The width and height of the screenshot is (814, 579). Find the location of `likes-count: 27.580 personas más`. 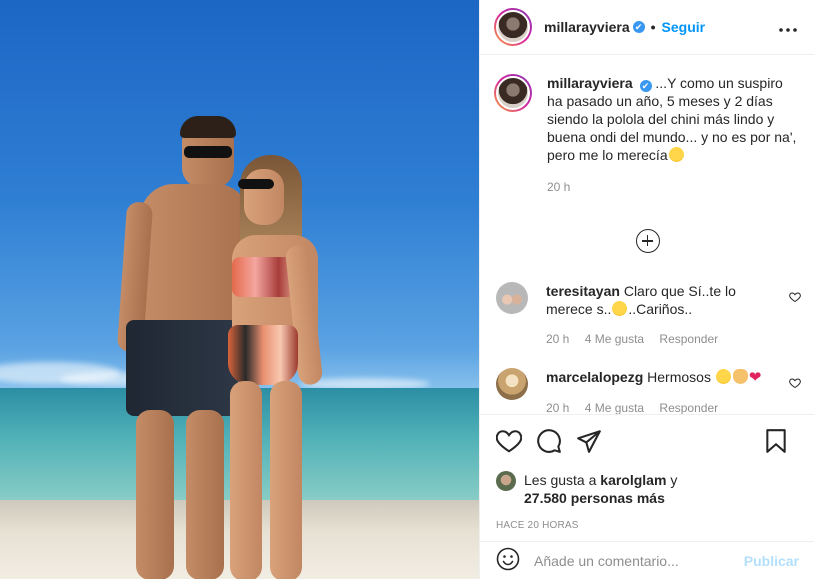

likes-count: 27.580 personas más is located at coordinates (594, 498).